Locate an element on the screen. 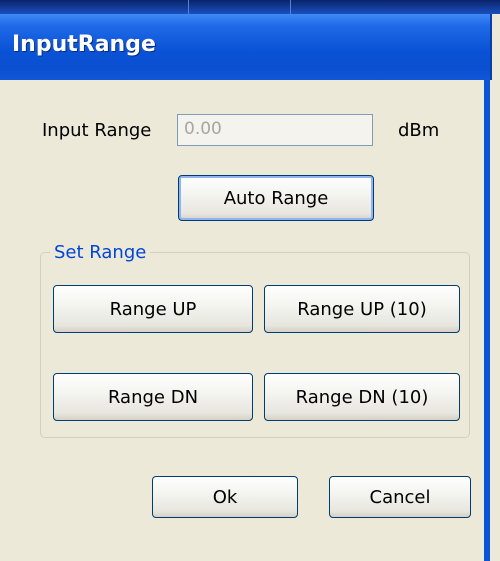 The width and height of the screenshot is (500, 561). auto-range-button: Auto Range is located at coordinates (276, 198).